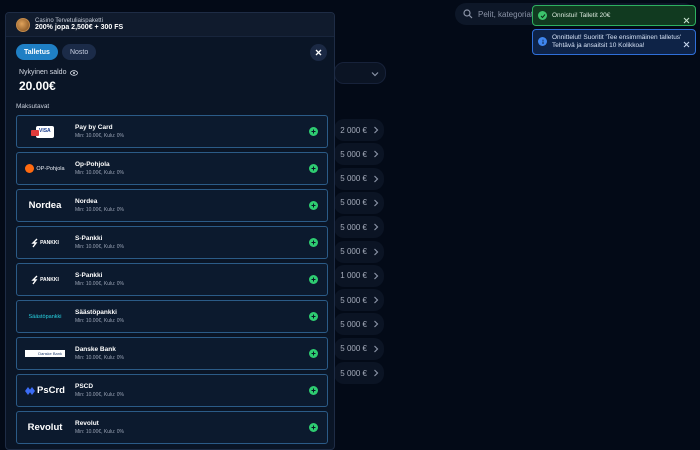 The image size is (700, 450). I want to click on background-amount: 2 000 €, so click(353, 130).